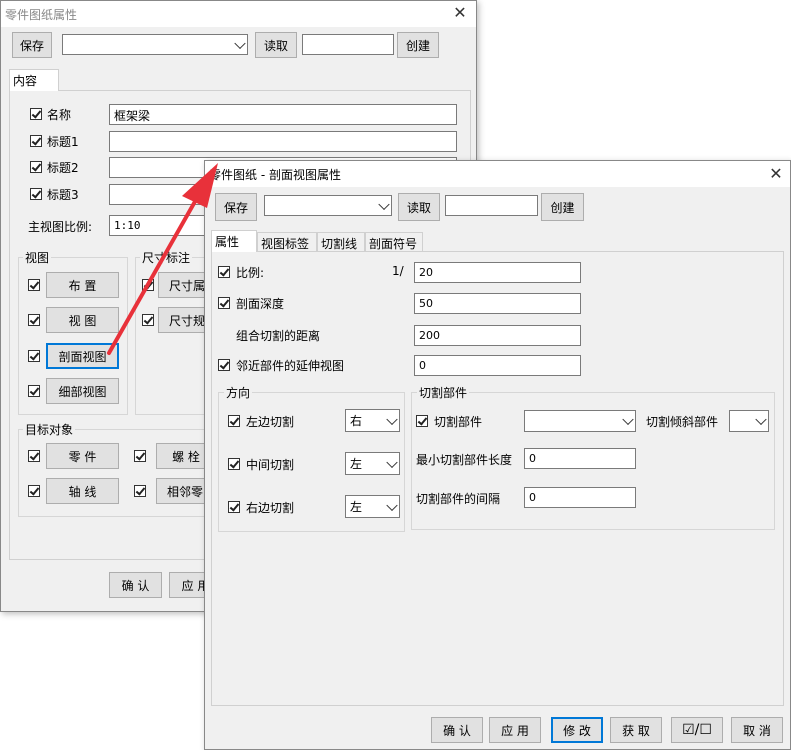 This screenshot has height=750, width=791. Describe the element at coordinates (82, 320) in the screenshot. I see `view-button: 视 图` at that location.